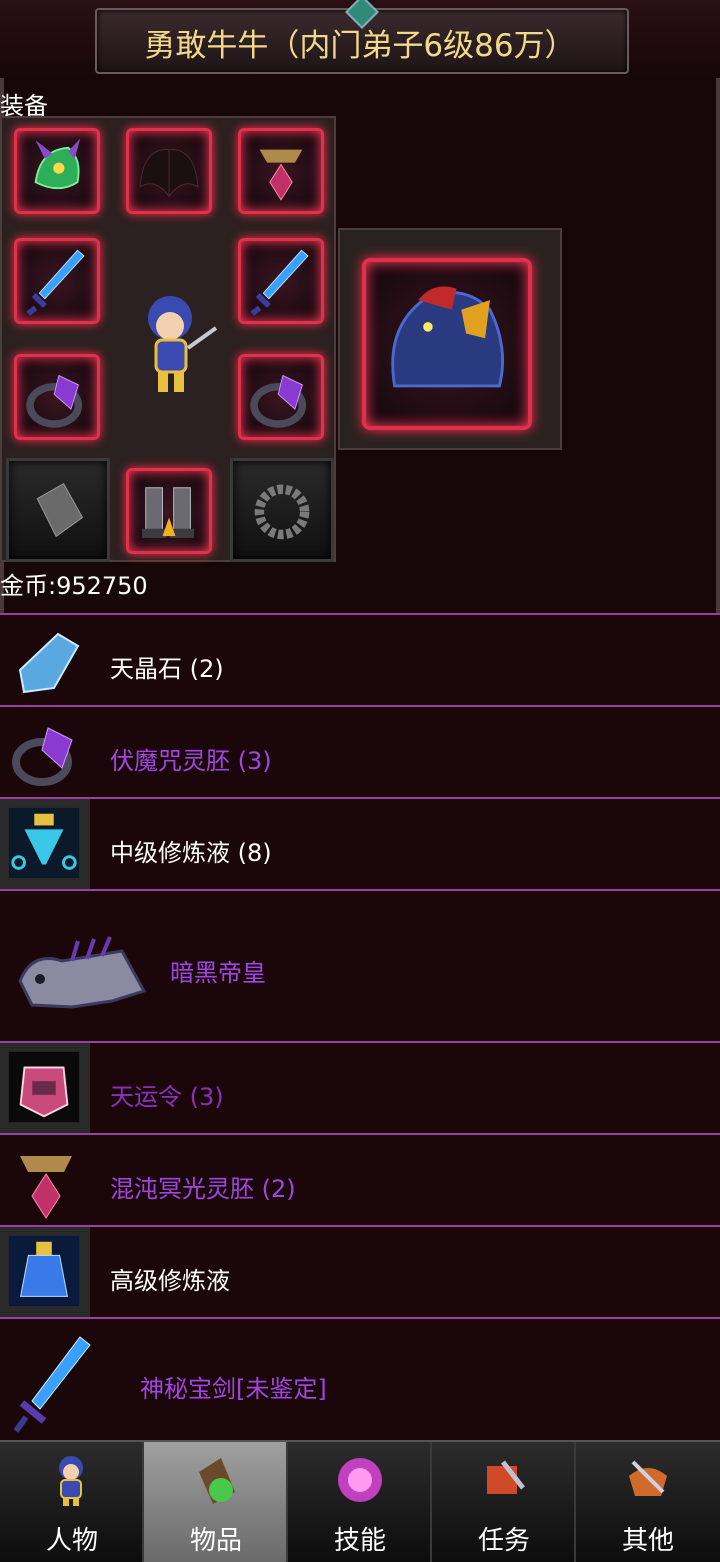 The height and width of the screenshot is (1562, 720). I want to click on equipment-panel, so click(168, 339).